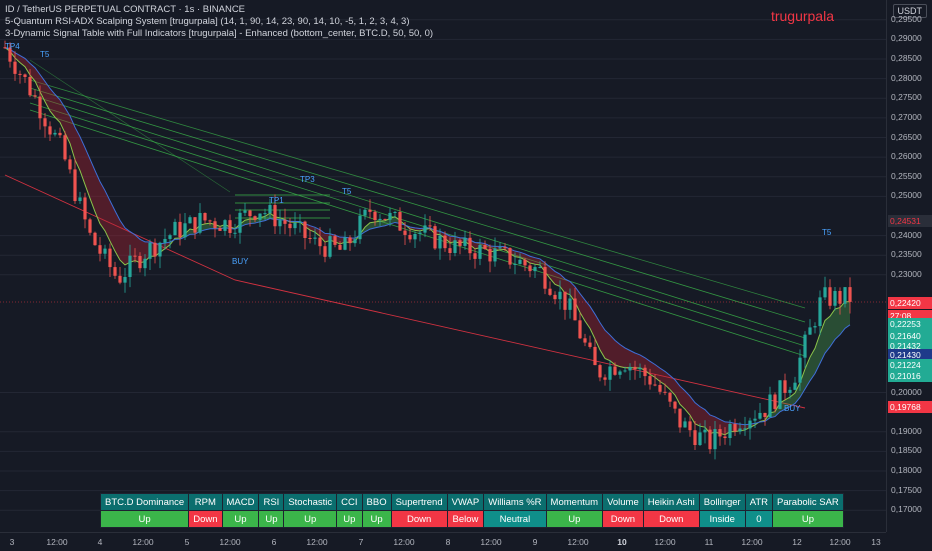 The height and width of the screenshot is (551, 932). What do you see at coordinates (448, 542) in the screenshot?
I see `time-tick-label: 8` at bounding box center [448, 542].